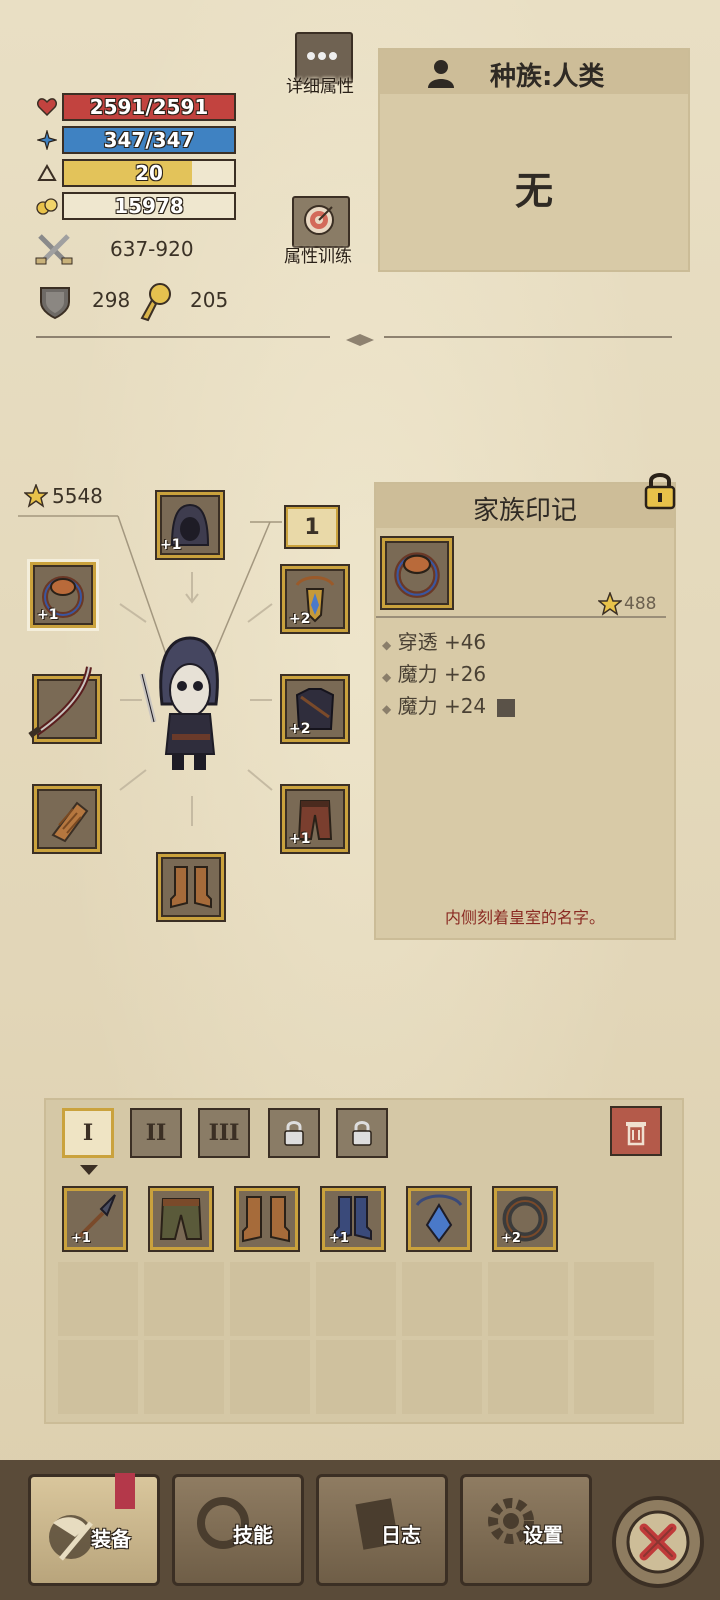  I want to click on nav-equipment-button: 装备, so click(94, 1529).